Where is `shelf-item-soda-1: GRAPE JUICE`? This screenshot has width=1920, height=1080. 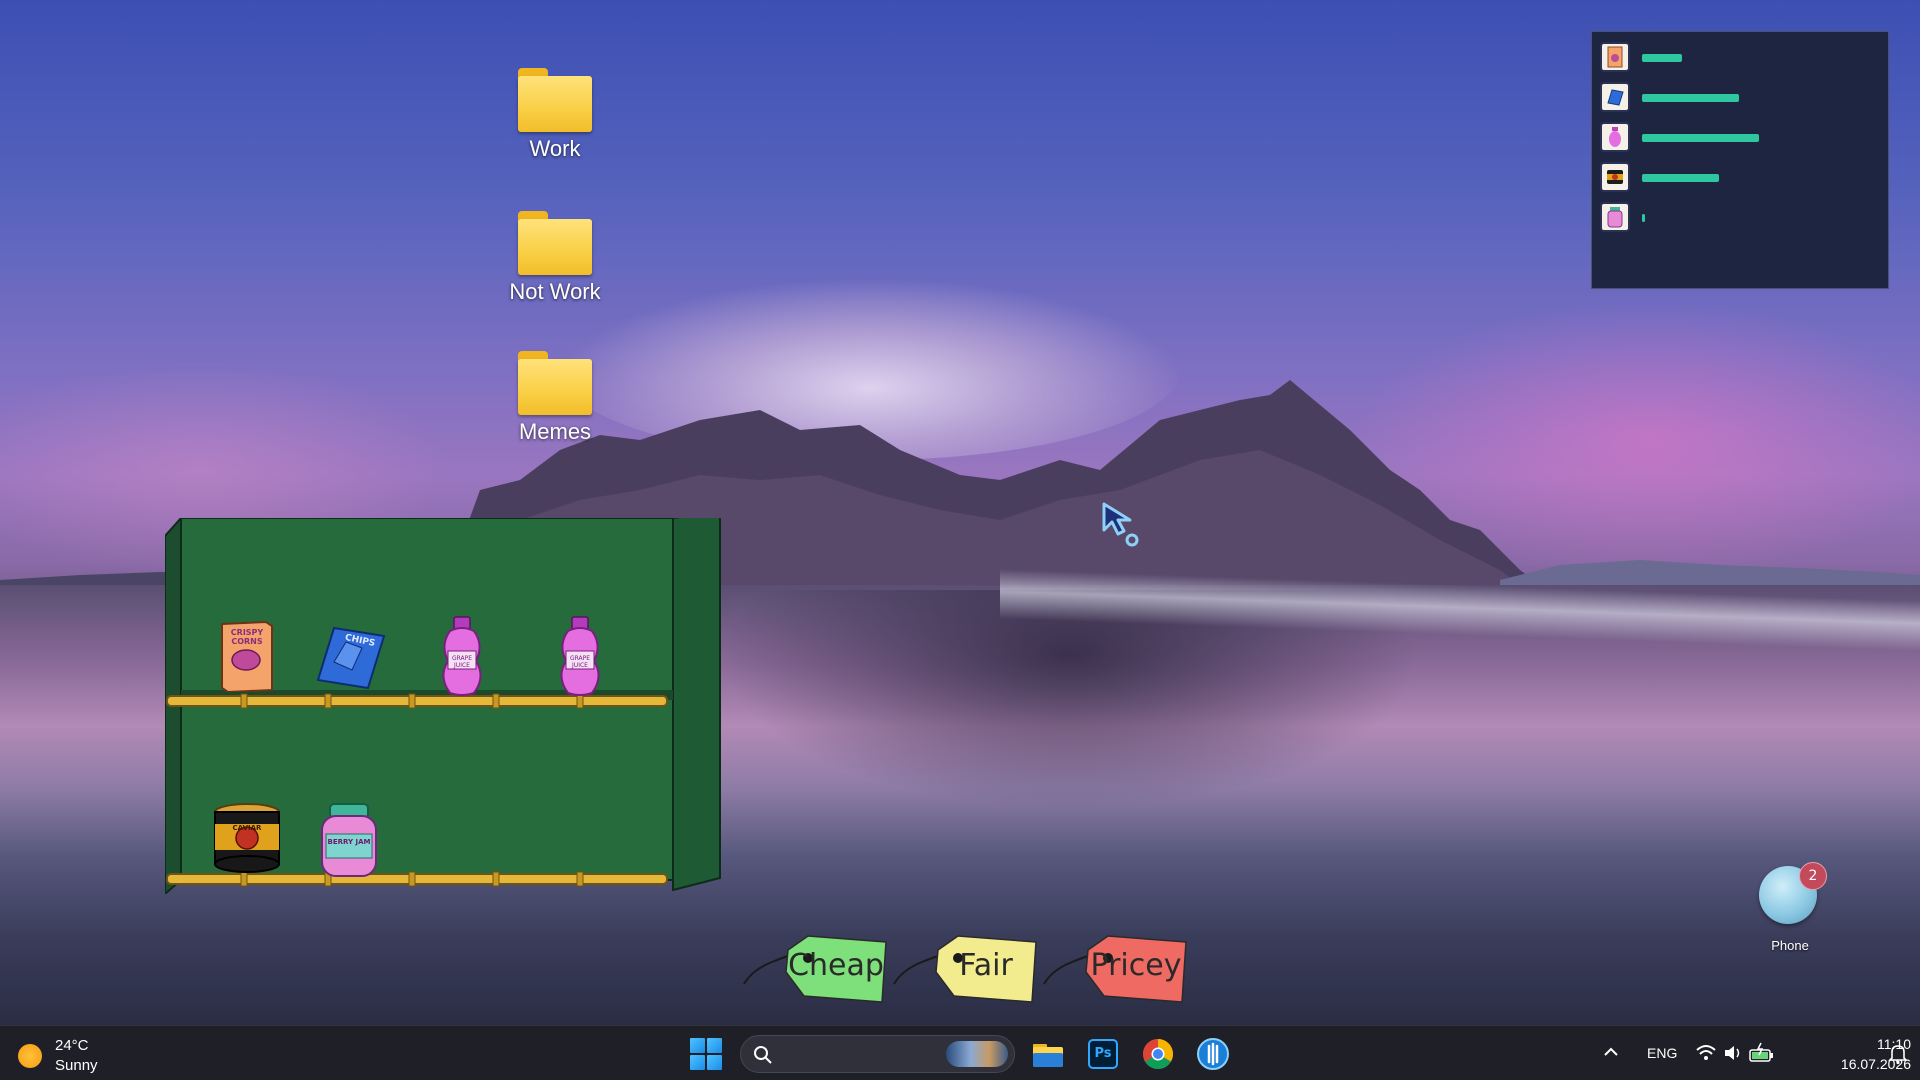 shelf-item-soda-1: GRAPE JUICE is located at coordinates (462, 656).